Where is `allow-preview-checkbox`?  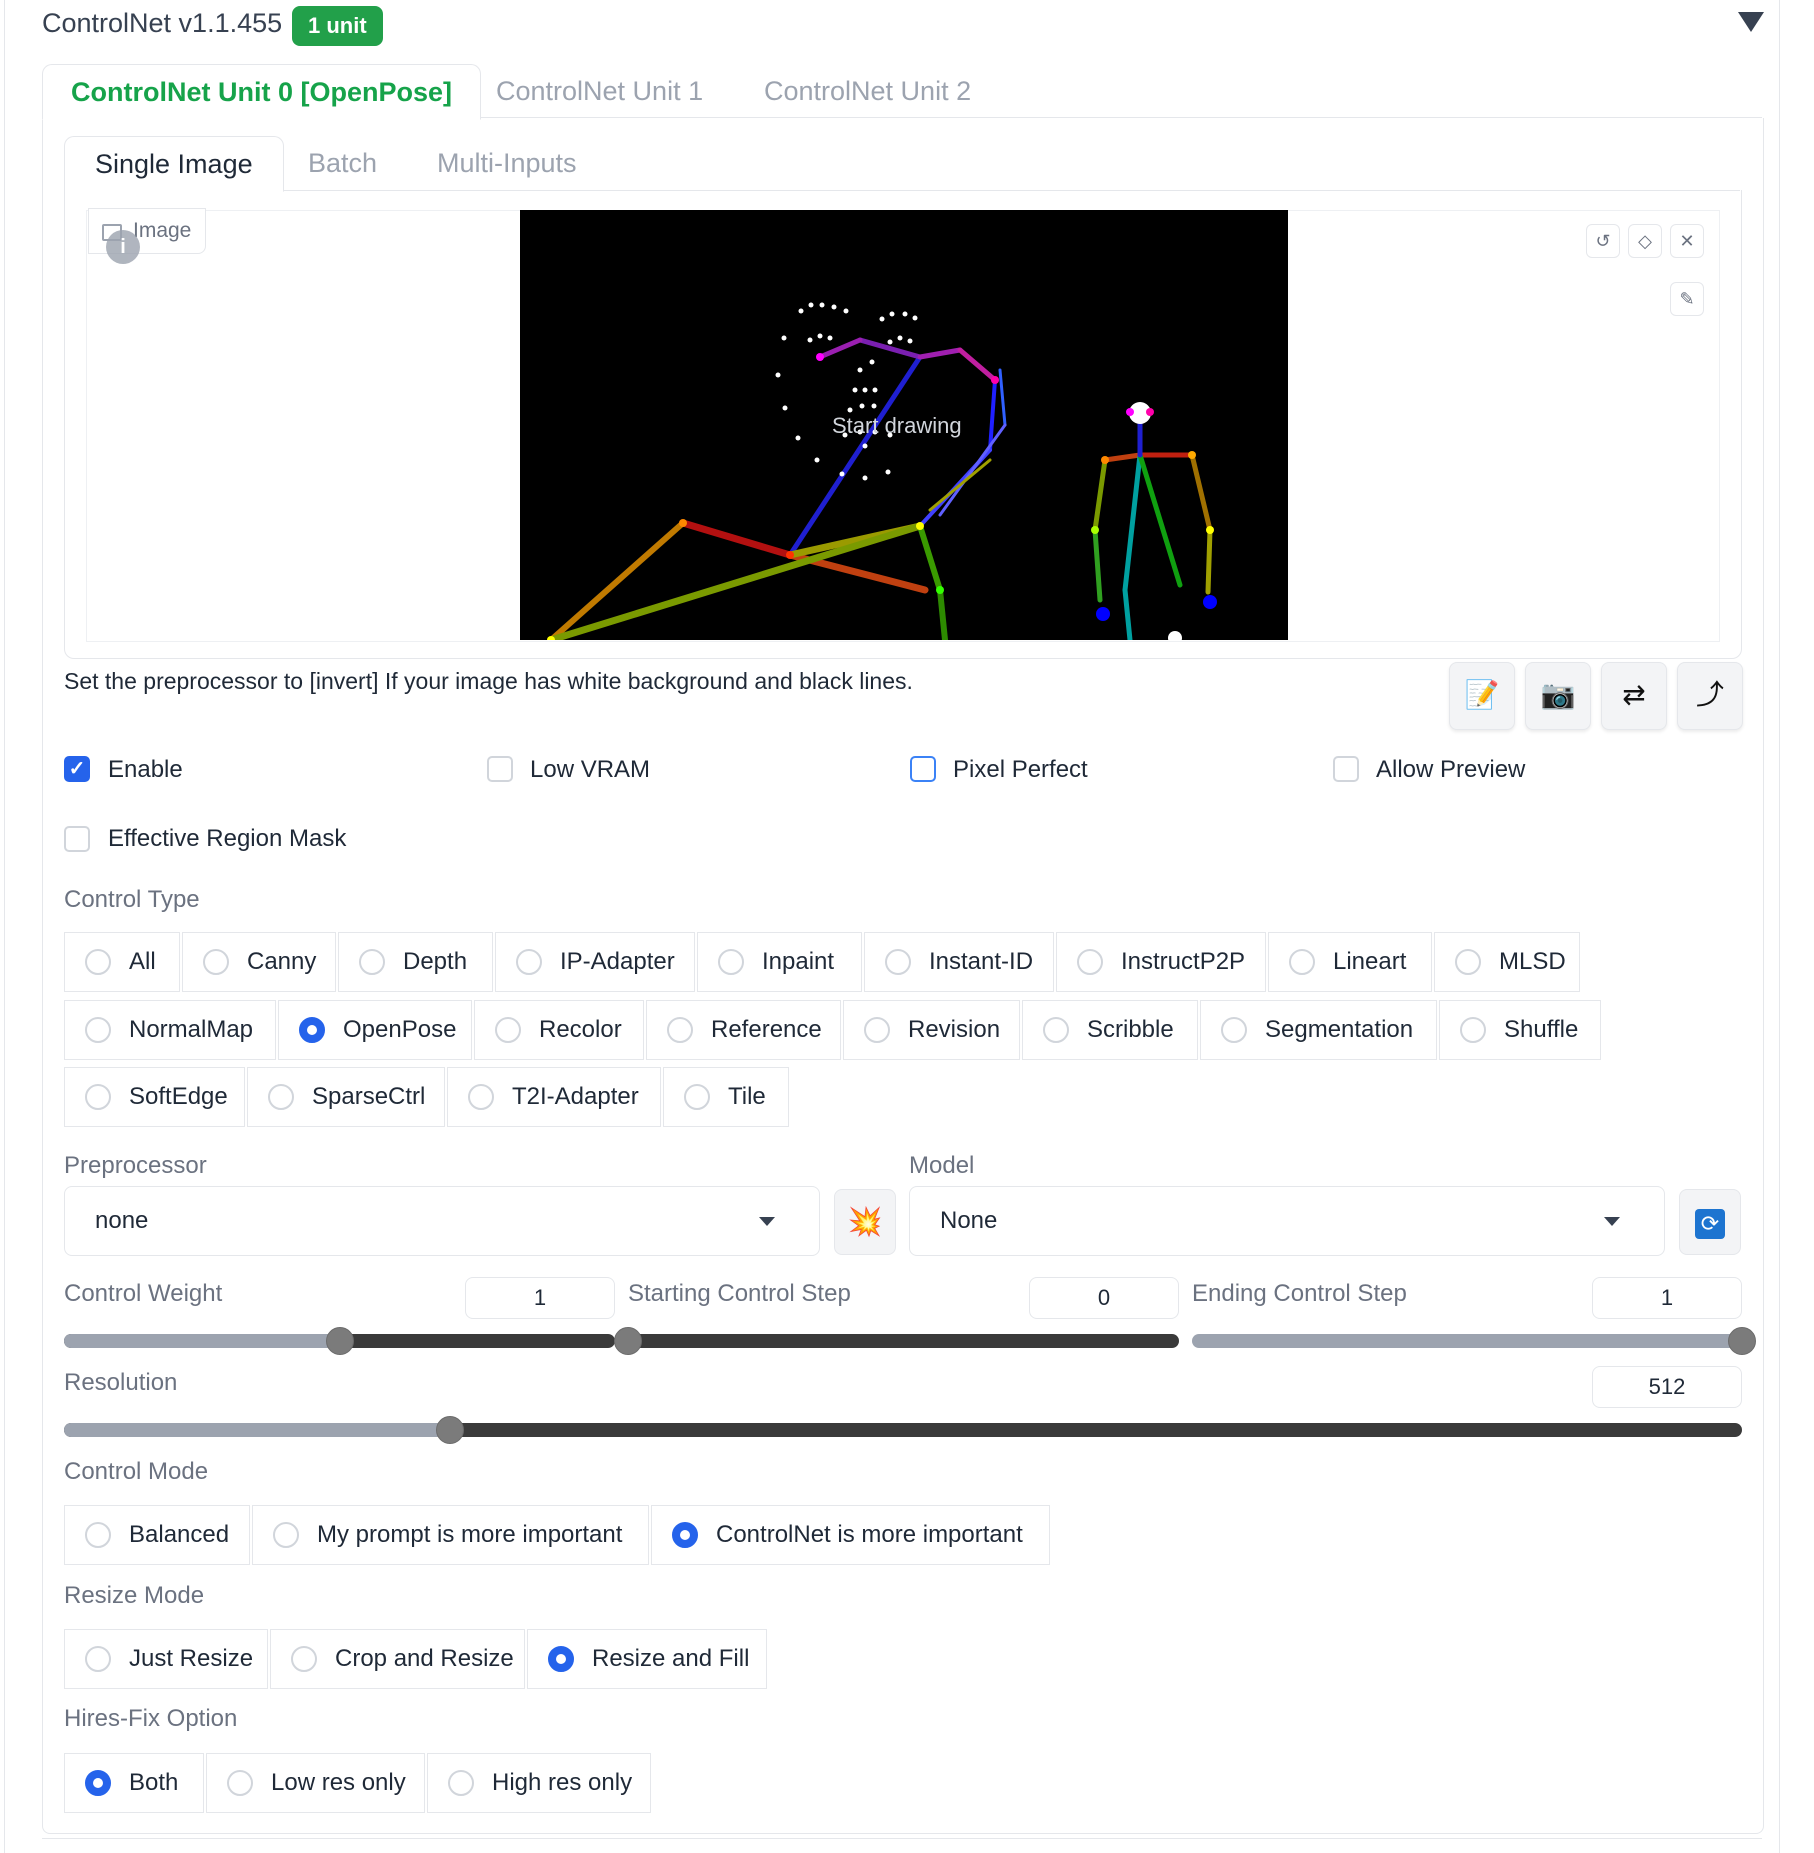
allow-preview-checkbox is located at coordinates (1346, 769).